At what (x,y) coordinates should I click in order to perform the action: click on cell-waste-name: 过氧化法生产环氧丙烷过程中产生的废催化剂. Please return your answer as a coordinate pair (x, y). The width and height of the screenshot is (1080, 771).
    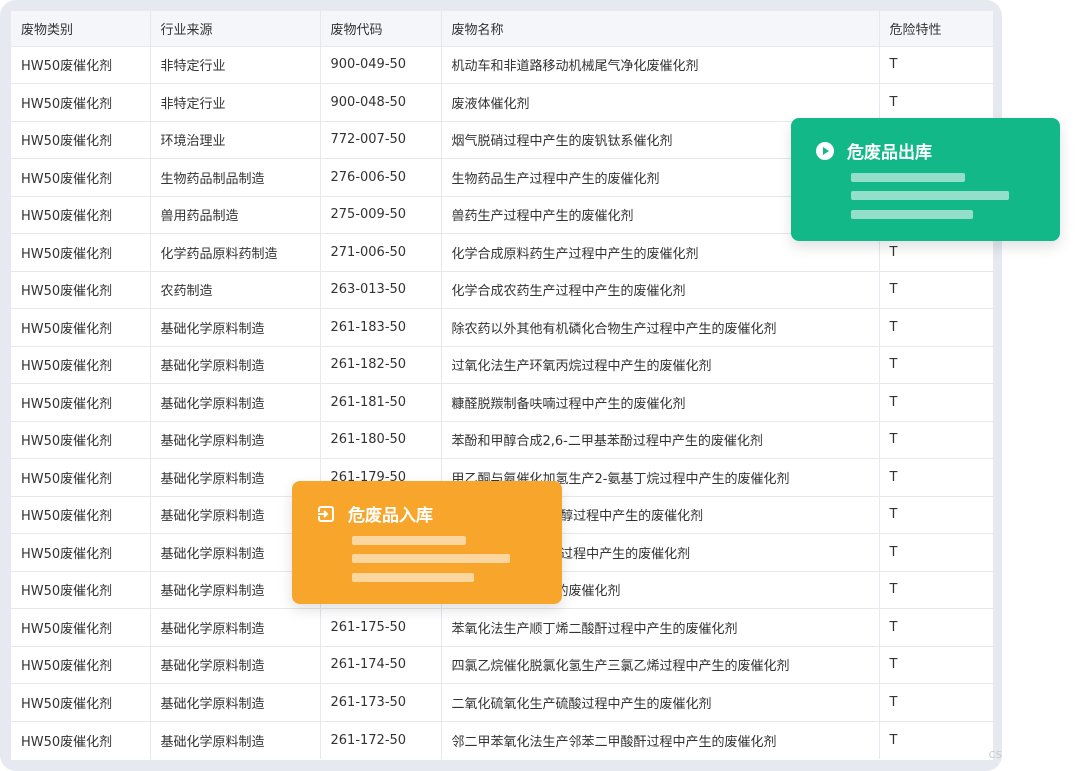
    Looking at the image, I should click on (660, 365).